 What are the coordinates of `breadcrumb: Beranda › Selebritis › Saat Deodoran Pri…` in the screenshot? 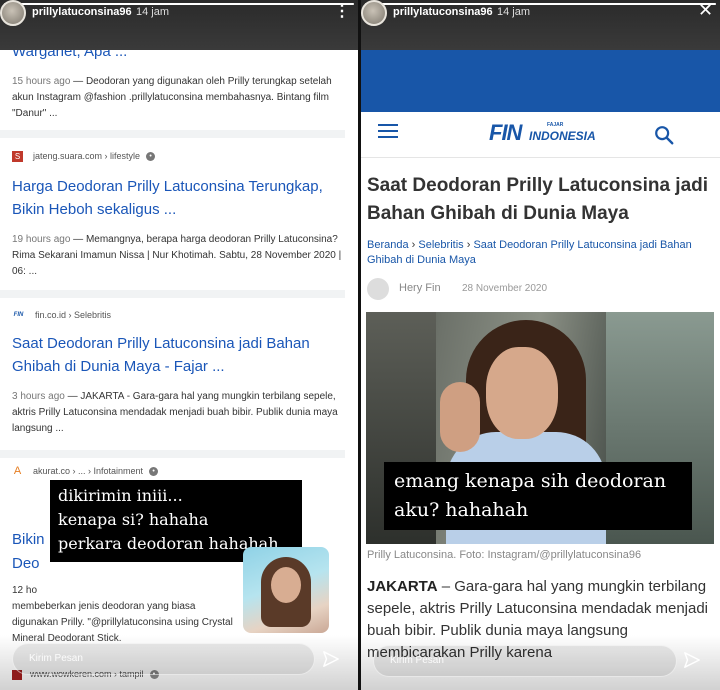 It's located at (542, 253).